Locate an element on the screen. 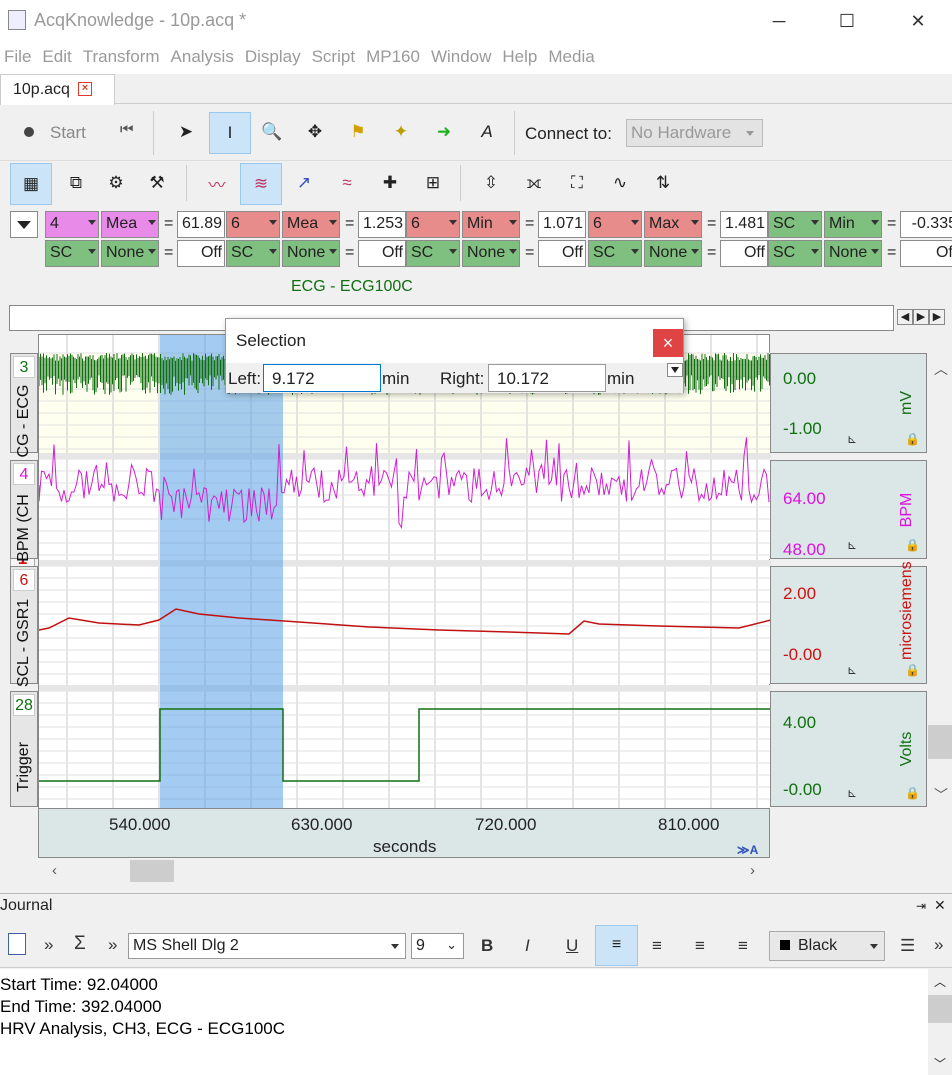  vertical-scrollbar: ︿ ﹀ is located at coordinates (940, 581).